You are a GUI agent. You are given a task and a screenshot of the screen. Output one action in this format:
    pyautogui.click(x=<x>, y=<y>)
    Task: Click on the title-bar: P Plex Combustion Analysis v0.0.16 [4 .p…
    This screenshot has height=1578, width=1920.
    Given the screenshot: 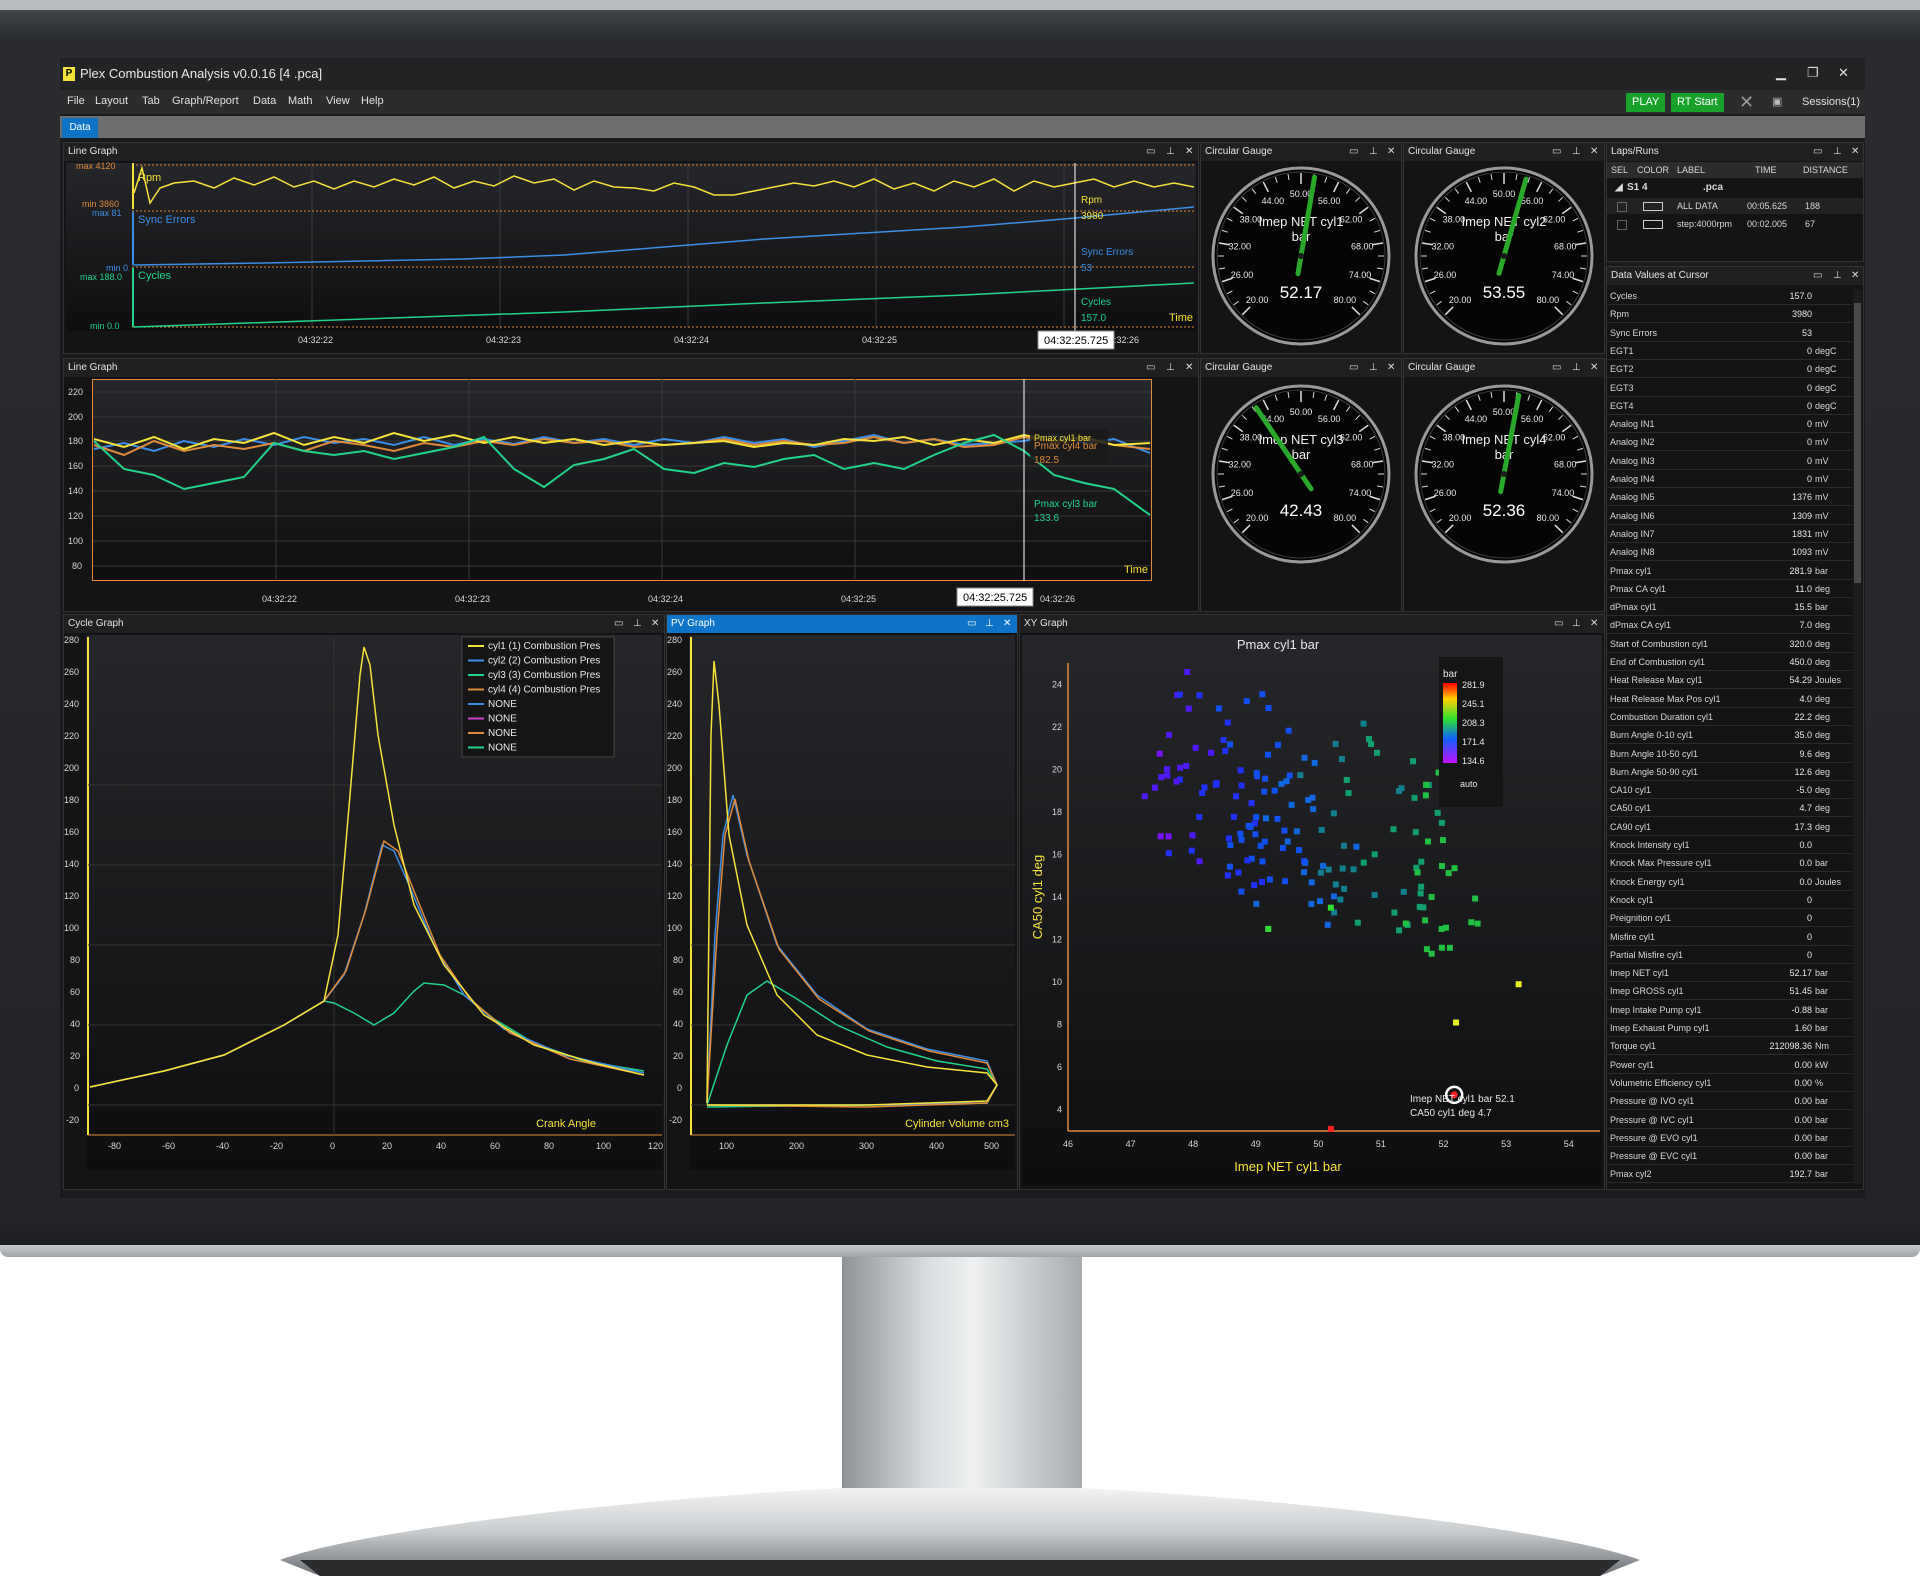 What is the action you would take?
    pyautogui.click(x=962, y=74)
    